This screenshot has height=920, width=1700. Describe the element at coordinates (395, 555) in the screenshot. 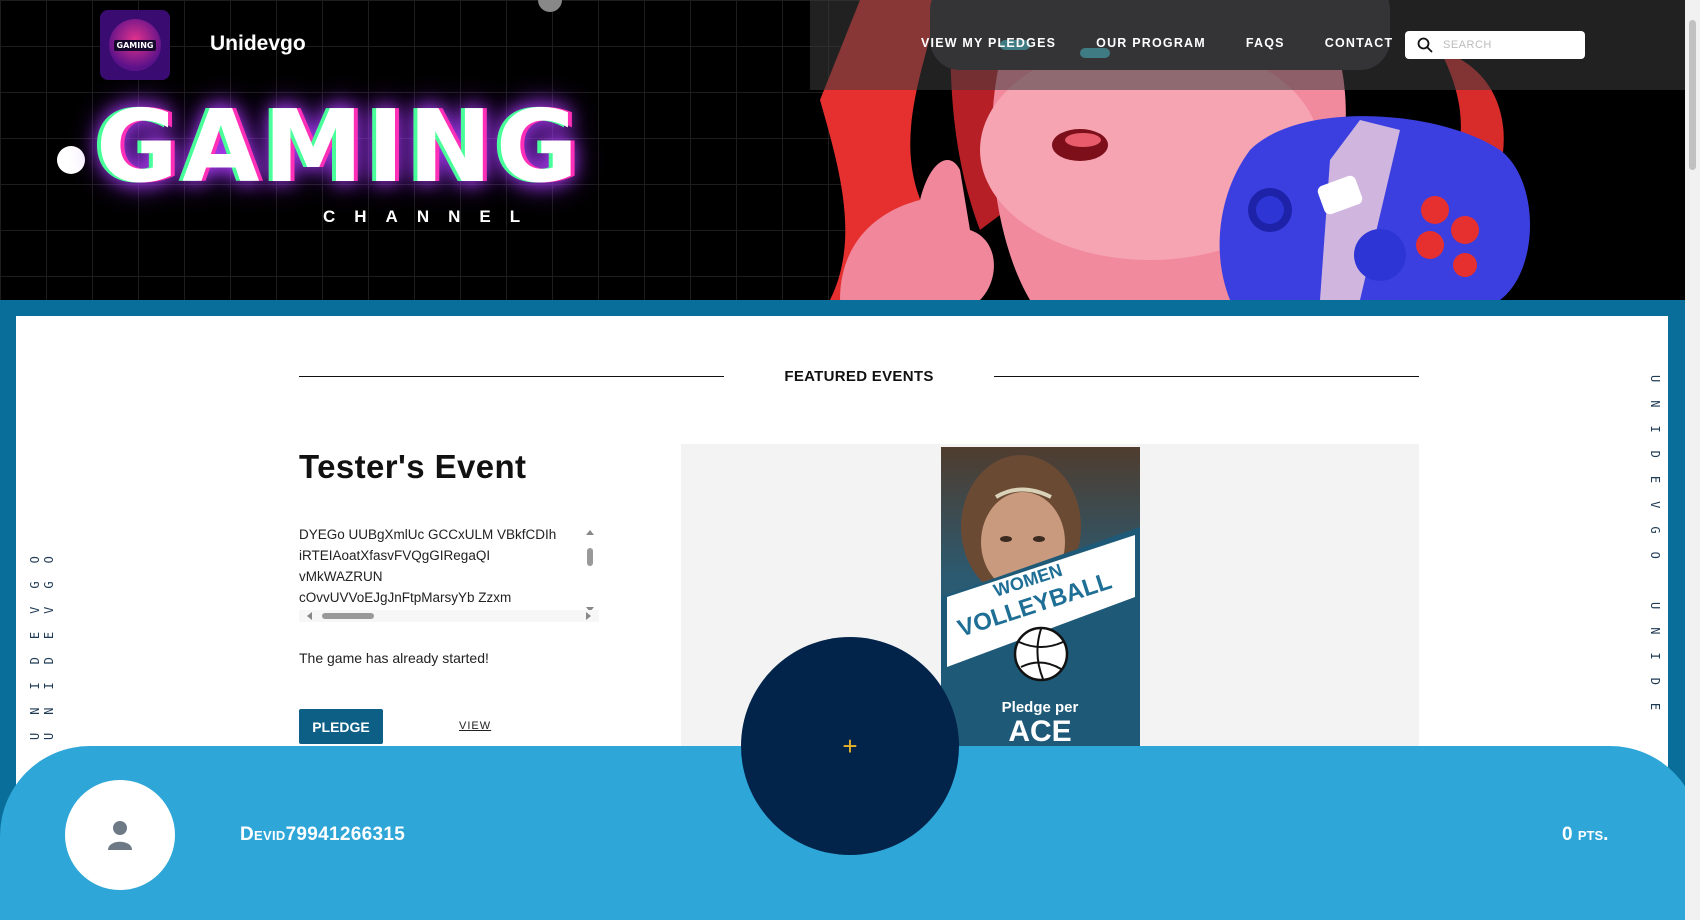

I see `description-line: iRTEIAoatXfasvFVQgGIRegaQI` at that location.